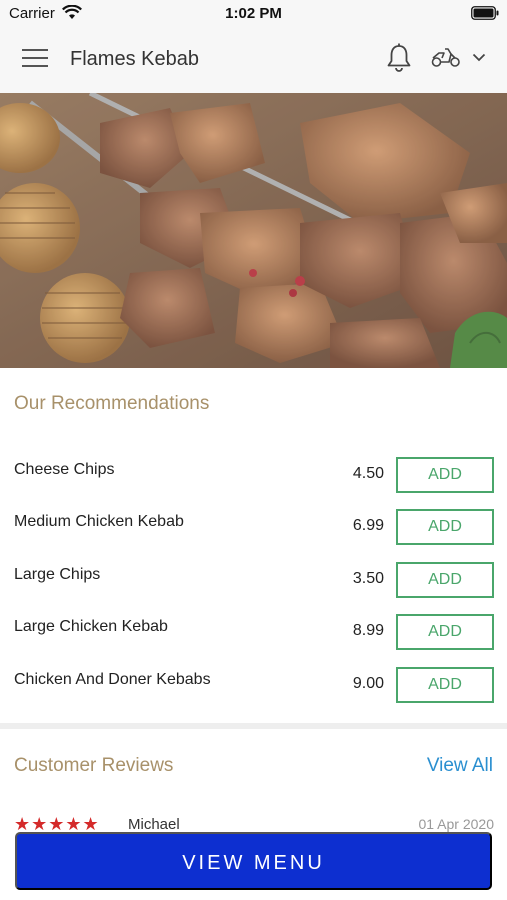 The height and width of the screenshot is (900, 507). What do you see at coordinates (253, 588) in the screenshot?
I see `recommendation-item: Large Chips 3.50 ADD` at bounding box center [253, 588].